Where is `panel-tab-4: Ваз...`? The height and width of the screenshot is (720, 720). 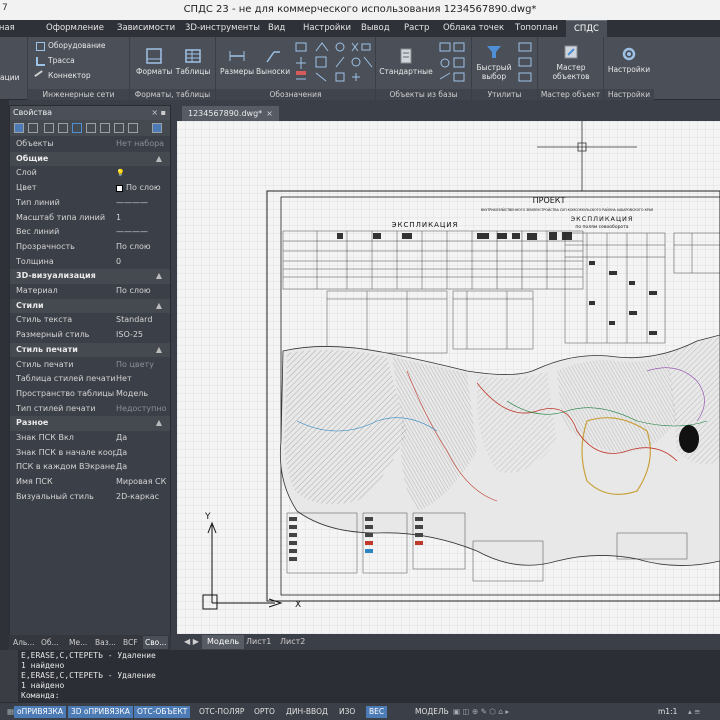 panel-tab-4: Ваз... is located at coordinates (105, 642).